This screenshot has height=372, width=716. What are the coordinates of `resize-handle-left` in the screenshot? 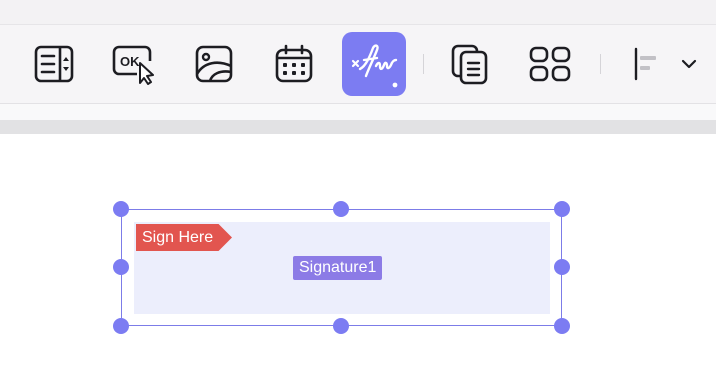 It's located at (121, 267).